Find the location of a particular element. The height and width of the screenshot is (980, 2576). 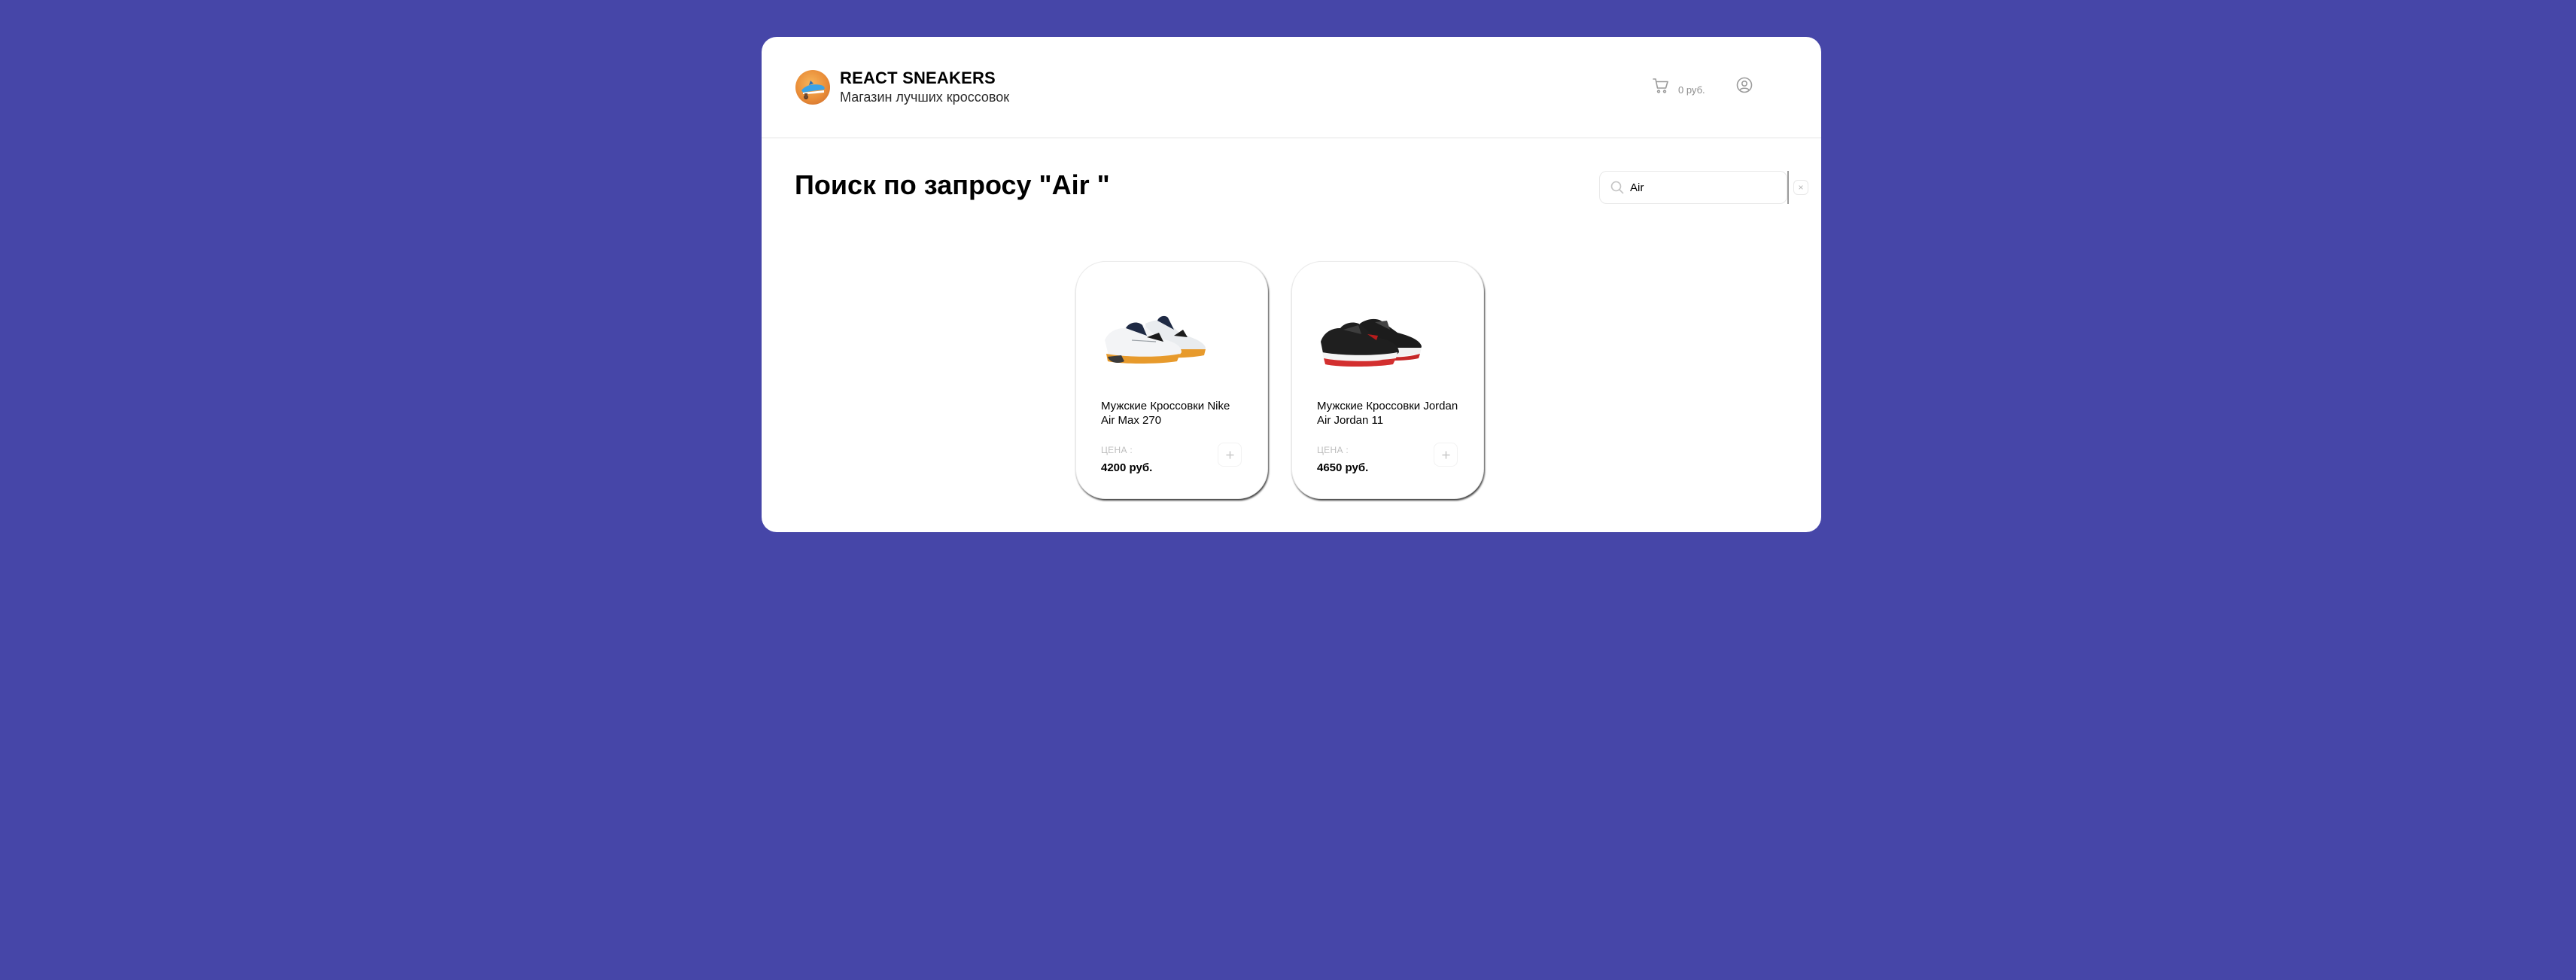

clear-search-button: × is located at coordinates (1800, 187).